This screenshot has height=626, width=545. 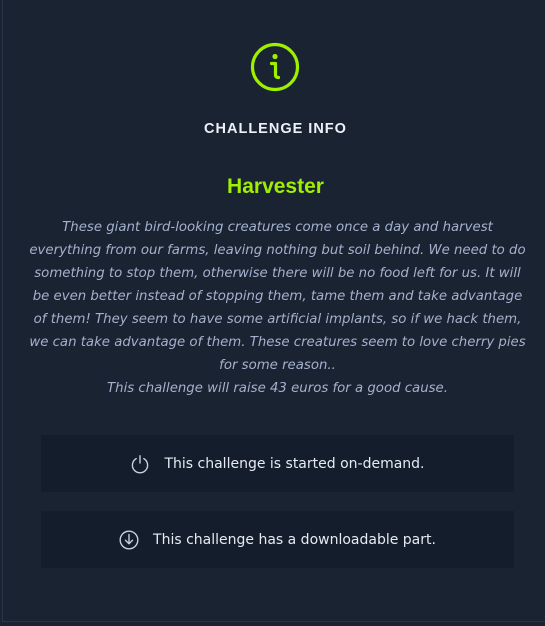 What do you see at coordinates (275, 129) in the screenshot?
I see `section-title: CHALLENGE INFO` at bounding box center [275, 129].